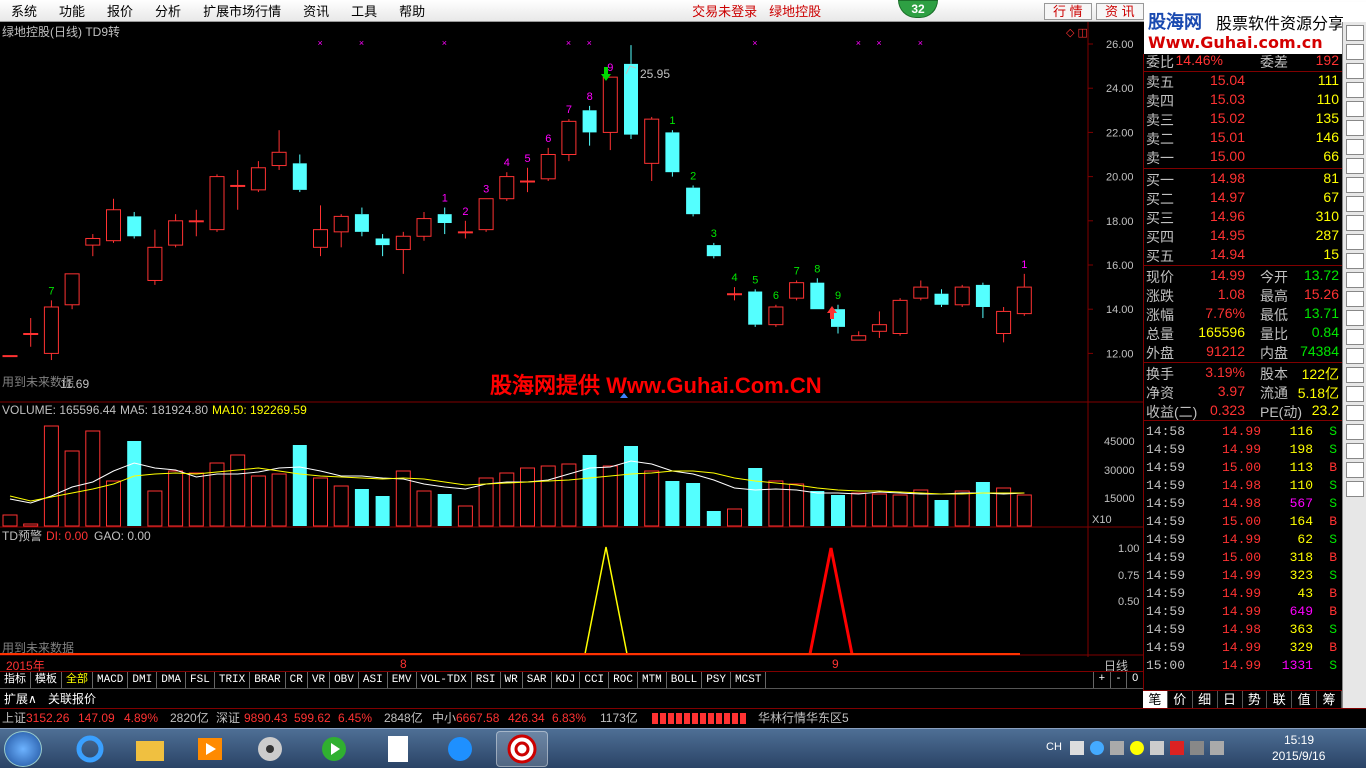  I want to click on right-tab-7: 筹, so click(1329, 699).